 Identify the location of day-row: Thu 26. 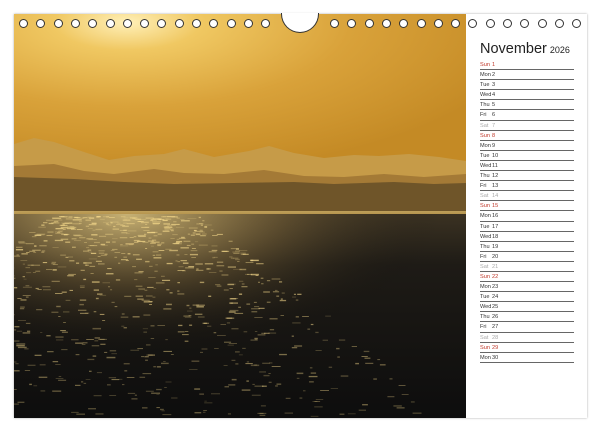
(527, 317).